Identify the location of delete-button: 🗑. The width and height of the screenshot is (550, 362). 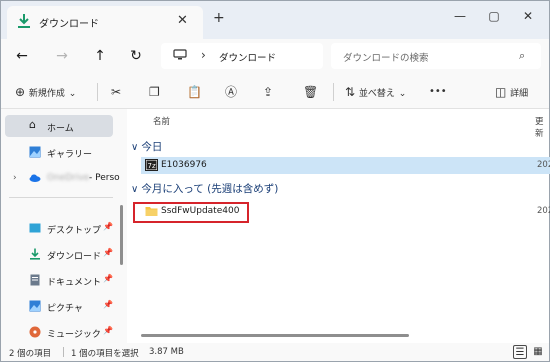
(310, 92).